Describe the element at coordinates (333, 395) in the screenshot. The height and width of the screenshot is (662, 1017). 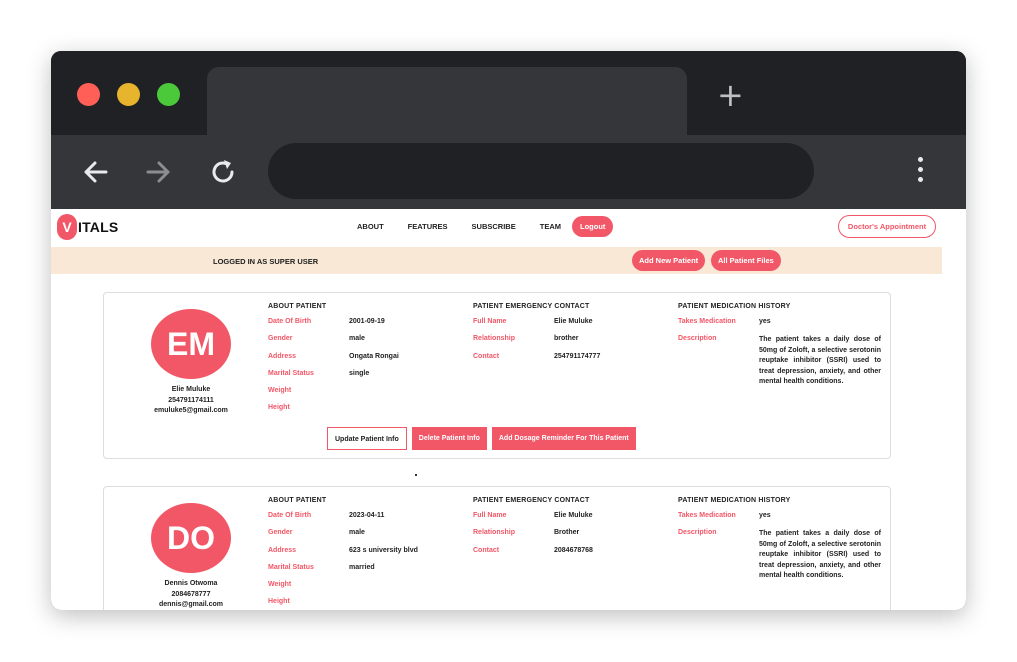
I see `field-row: Weight` at that location.